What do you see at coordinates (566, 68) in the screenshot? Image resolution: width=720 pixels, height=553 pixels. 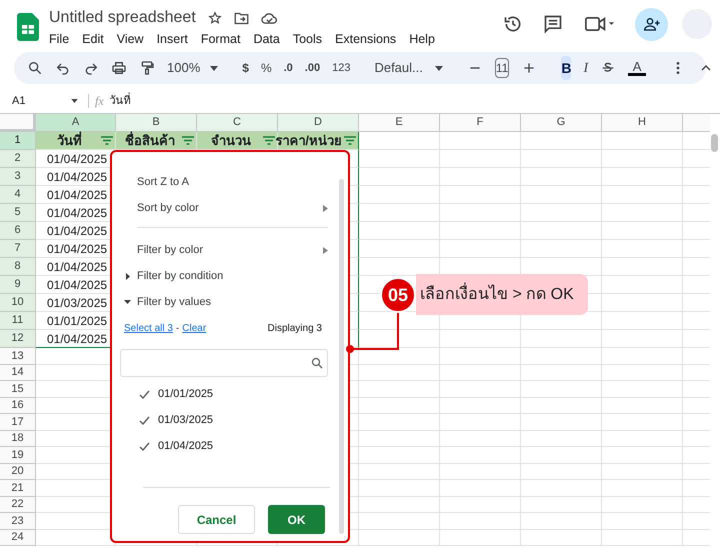 I see `bold-button: B` at bounding box center [566, 68].